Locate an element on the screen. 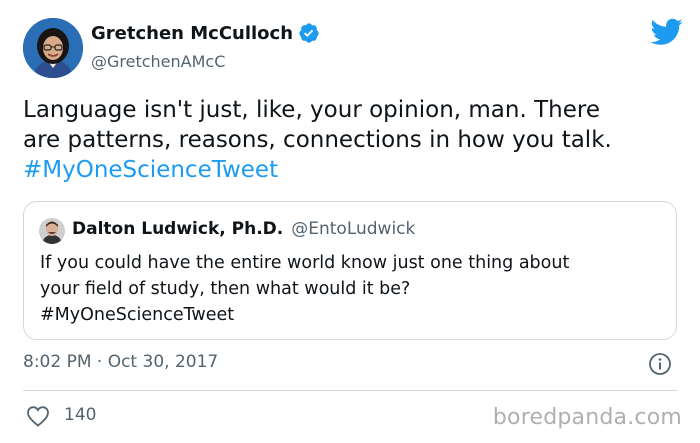  quoted-hashtag: #MyOneScienceTweet is located at coordinates (350, 315).